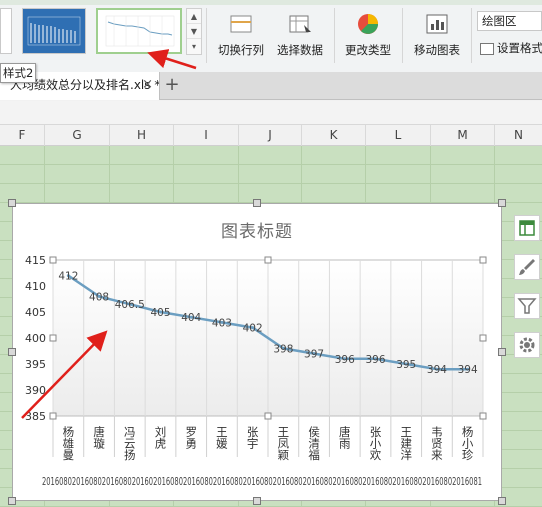 The image size is (542, 507). Describe the element at coordinates (314, 355) in the screenshot. I see `data-label: 397` at that location.